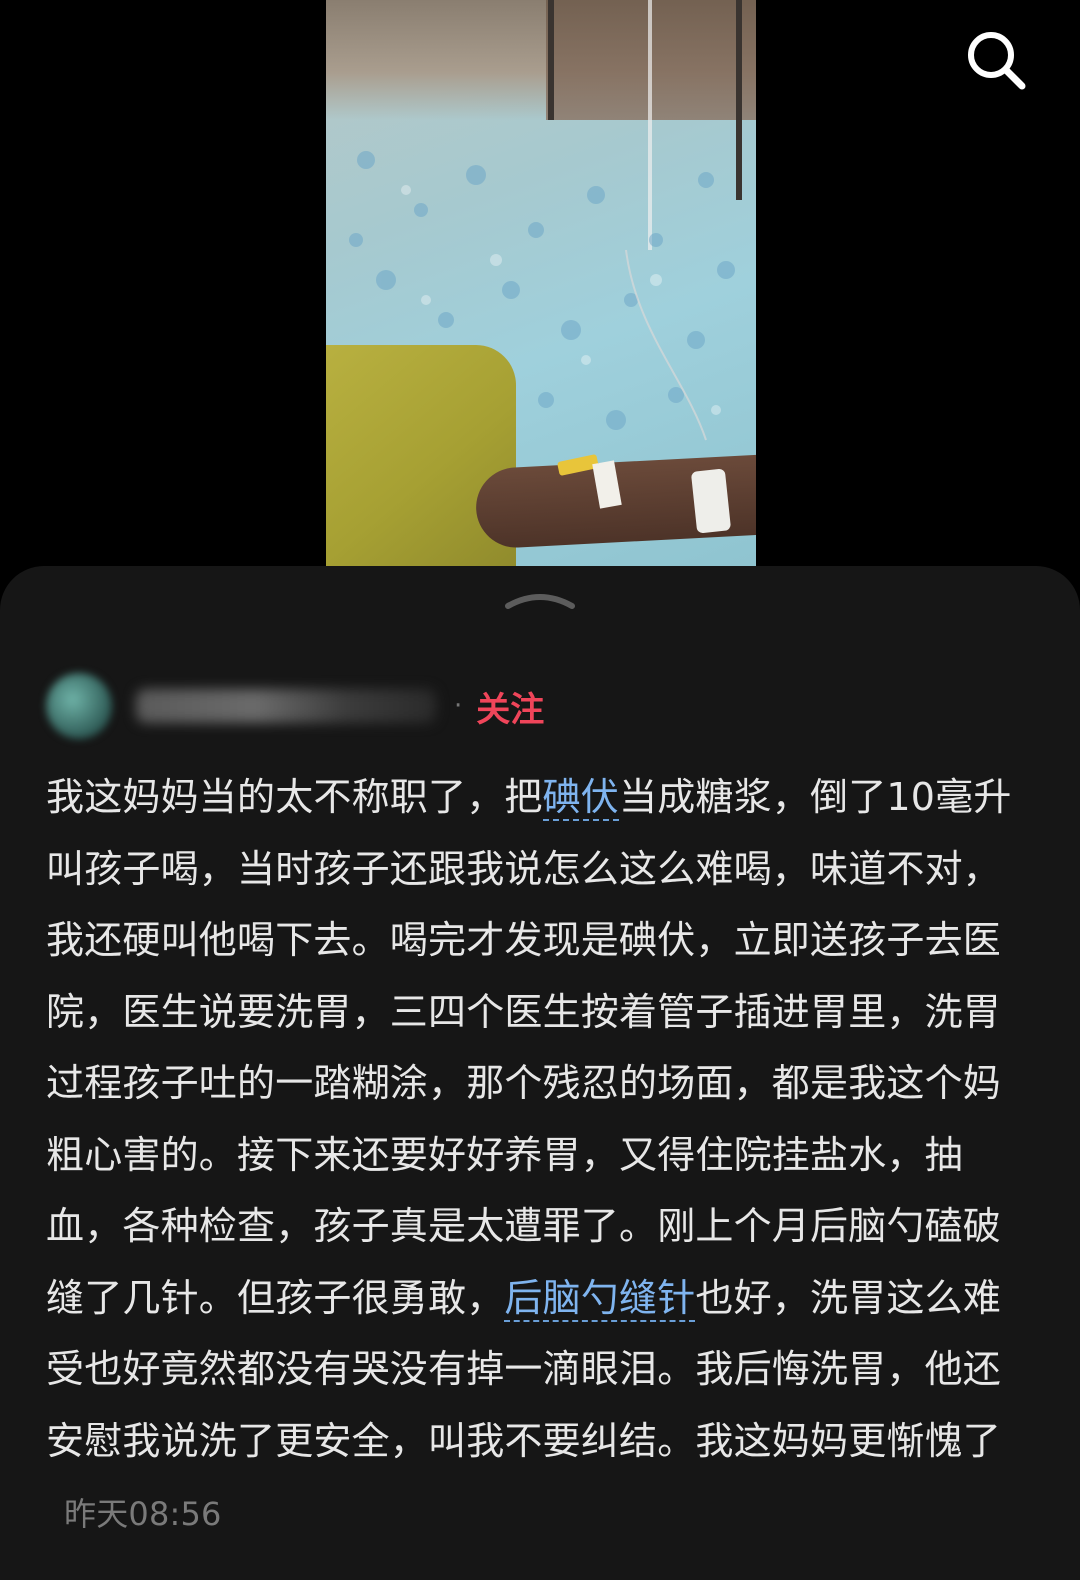  I want to click on keyword-link-iodophor: 碘伏, so click(581, 798).